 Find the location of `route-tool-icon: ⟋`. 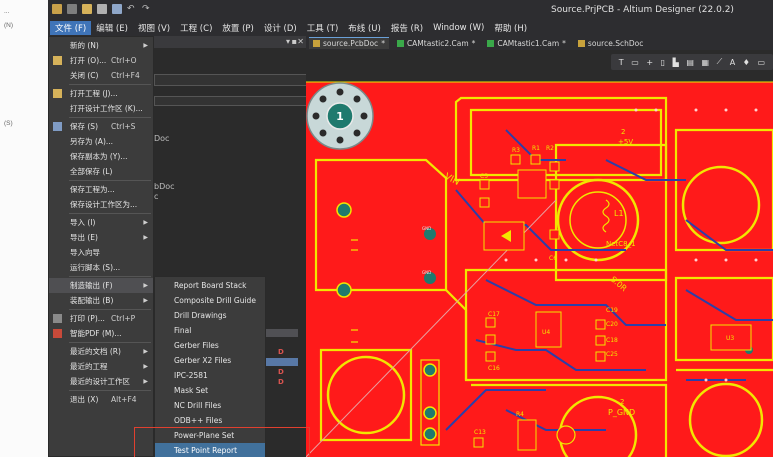

route-tool-icon: ⟋ is located at coordinates (720, 62).